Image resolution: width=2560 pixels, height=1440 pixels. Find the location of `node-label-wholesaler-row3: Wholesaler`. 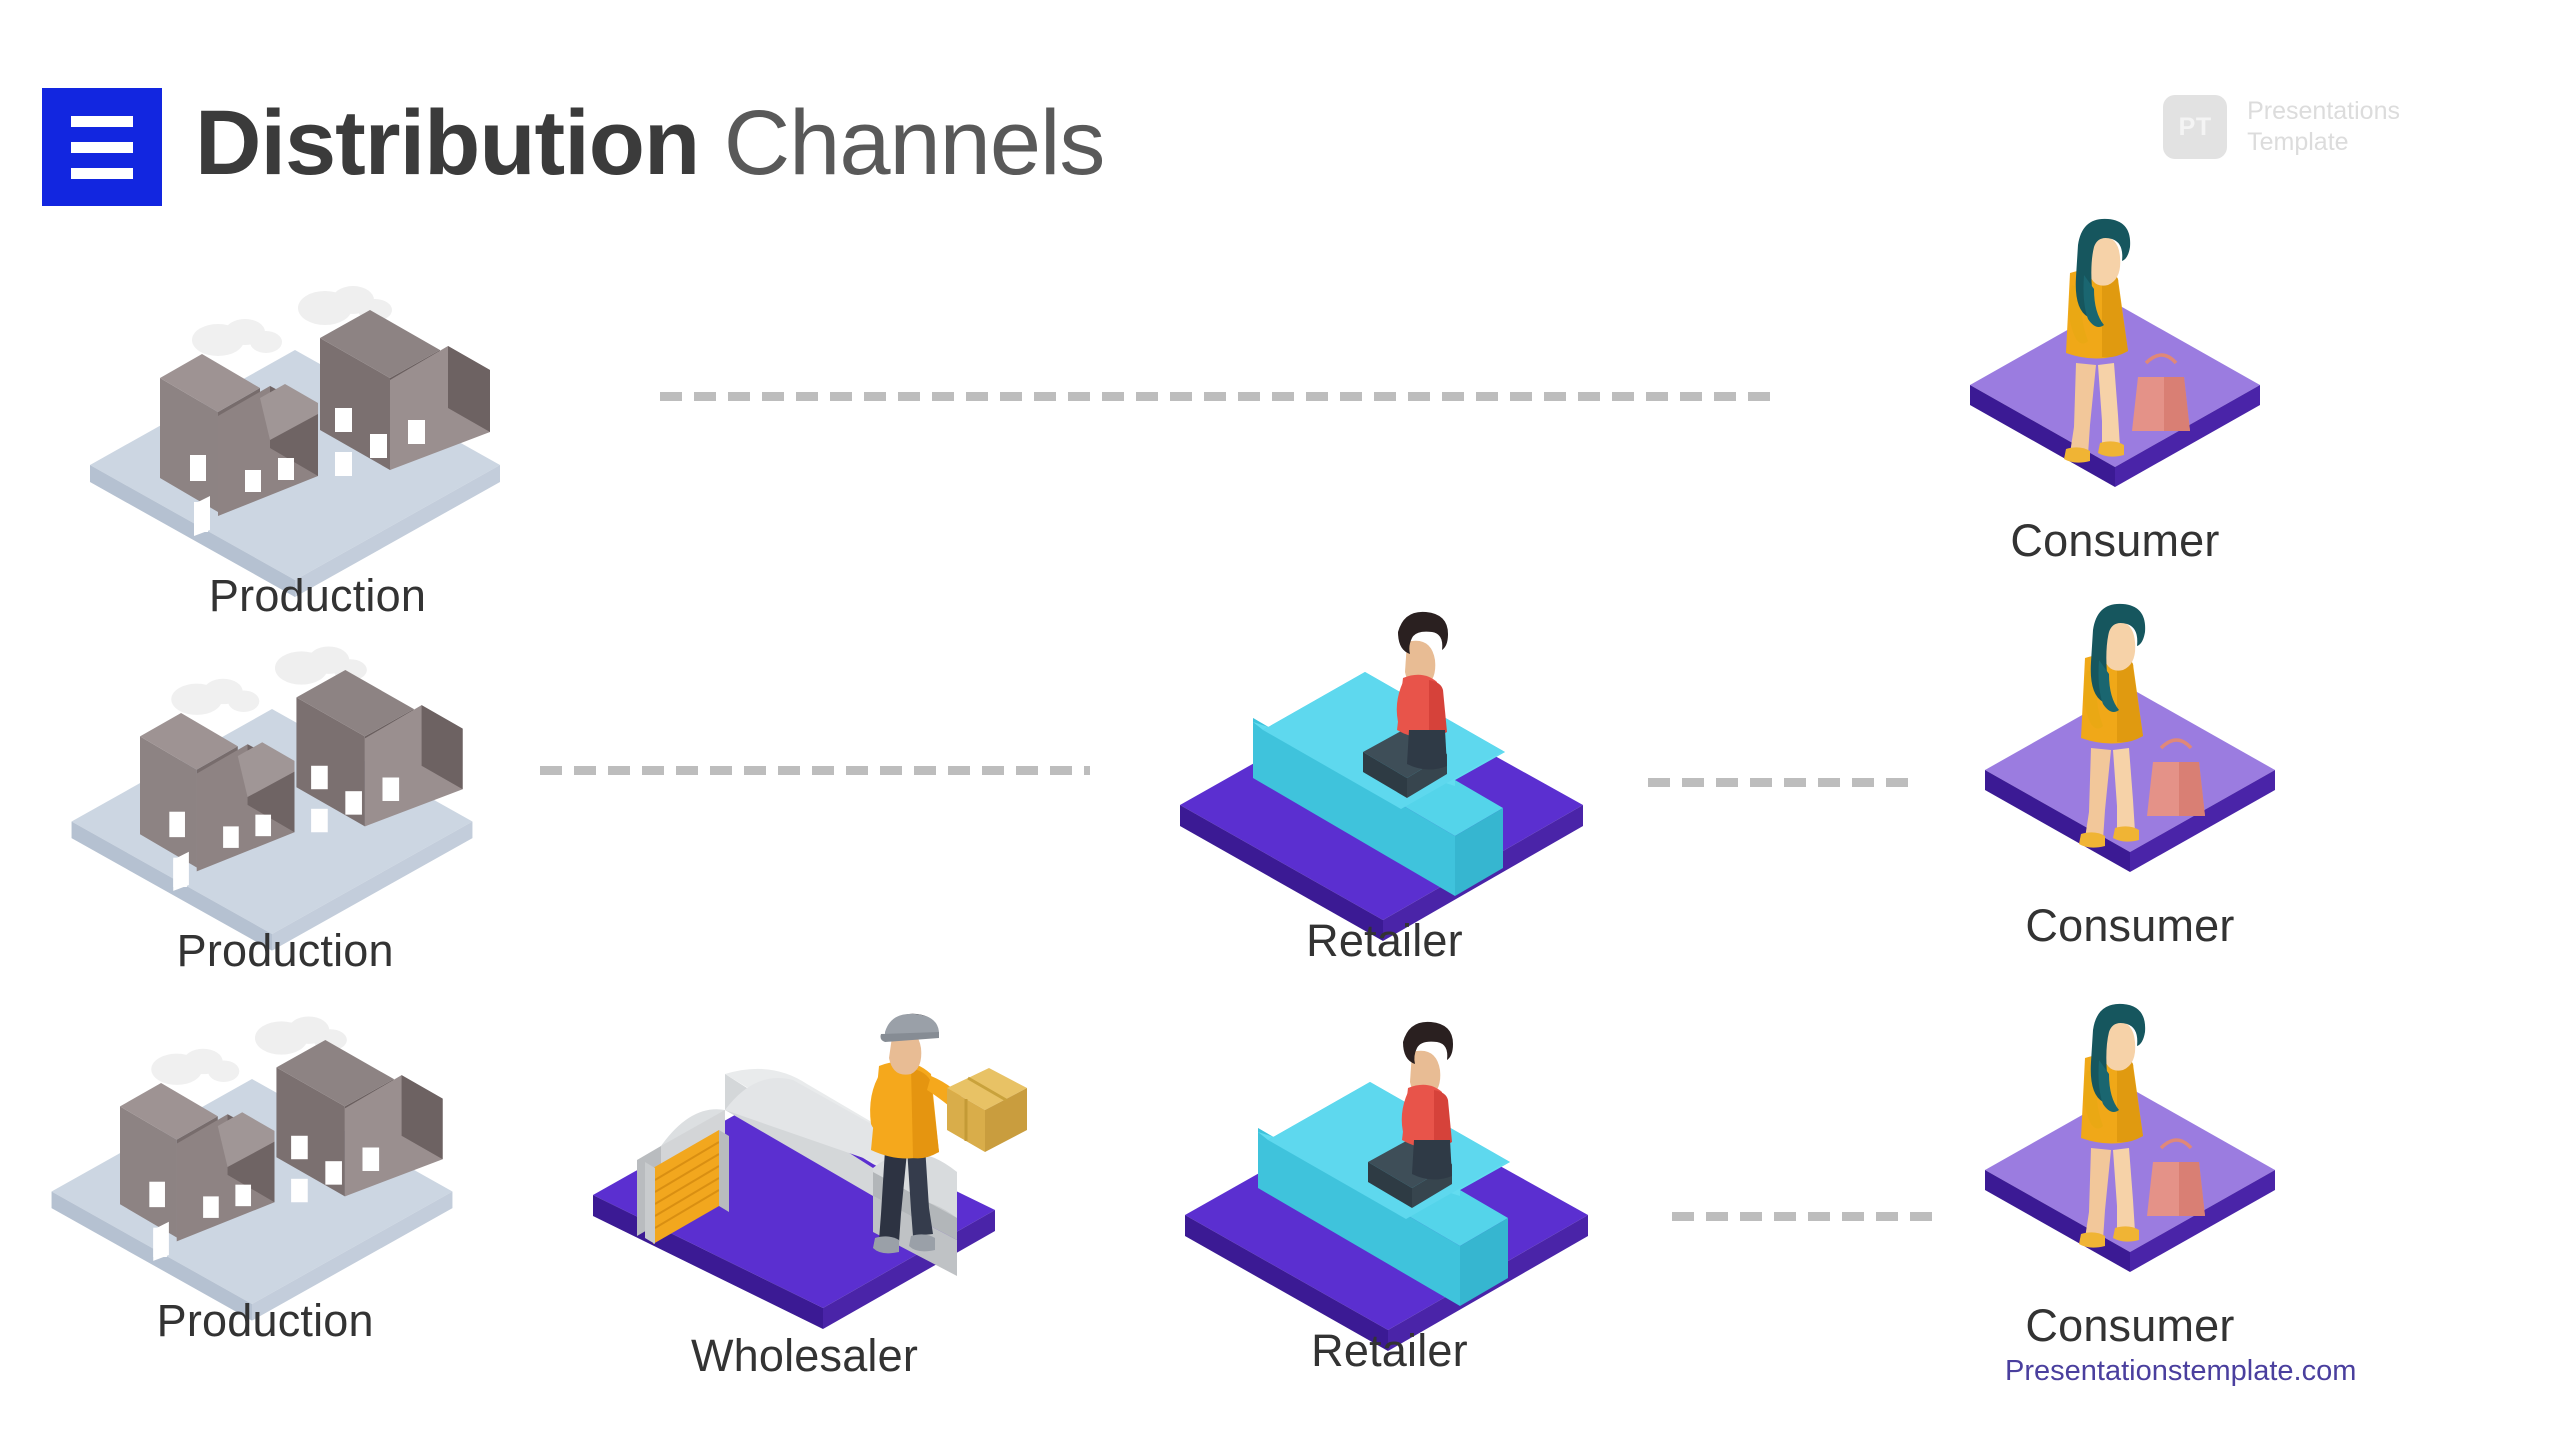

node-label-wholesaler-row3: Wholesaler is located at coordinates (804, 1355).